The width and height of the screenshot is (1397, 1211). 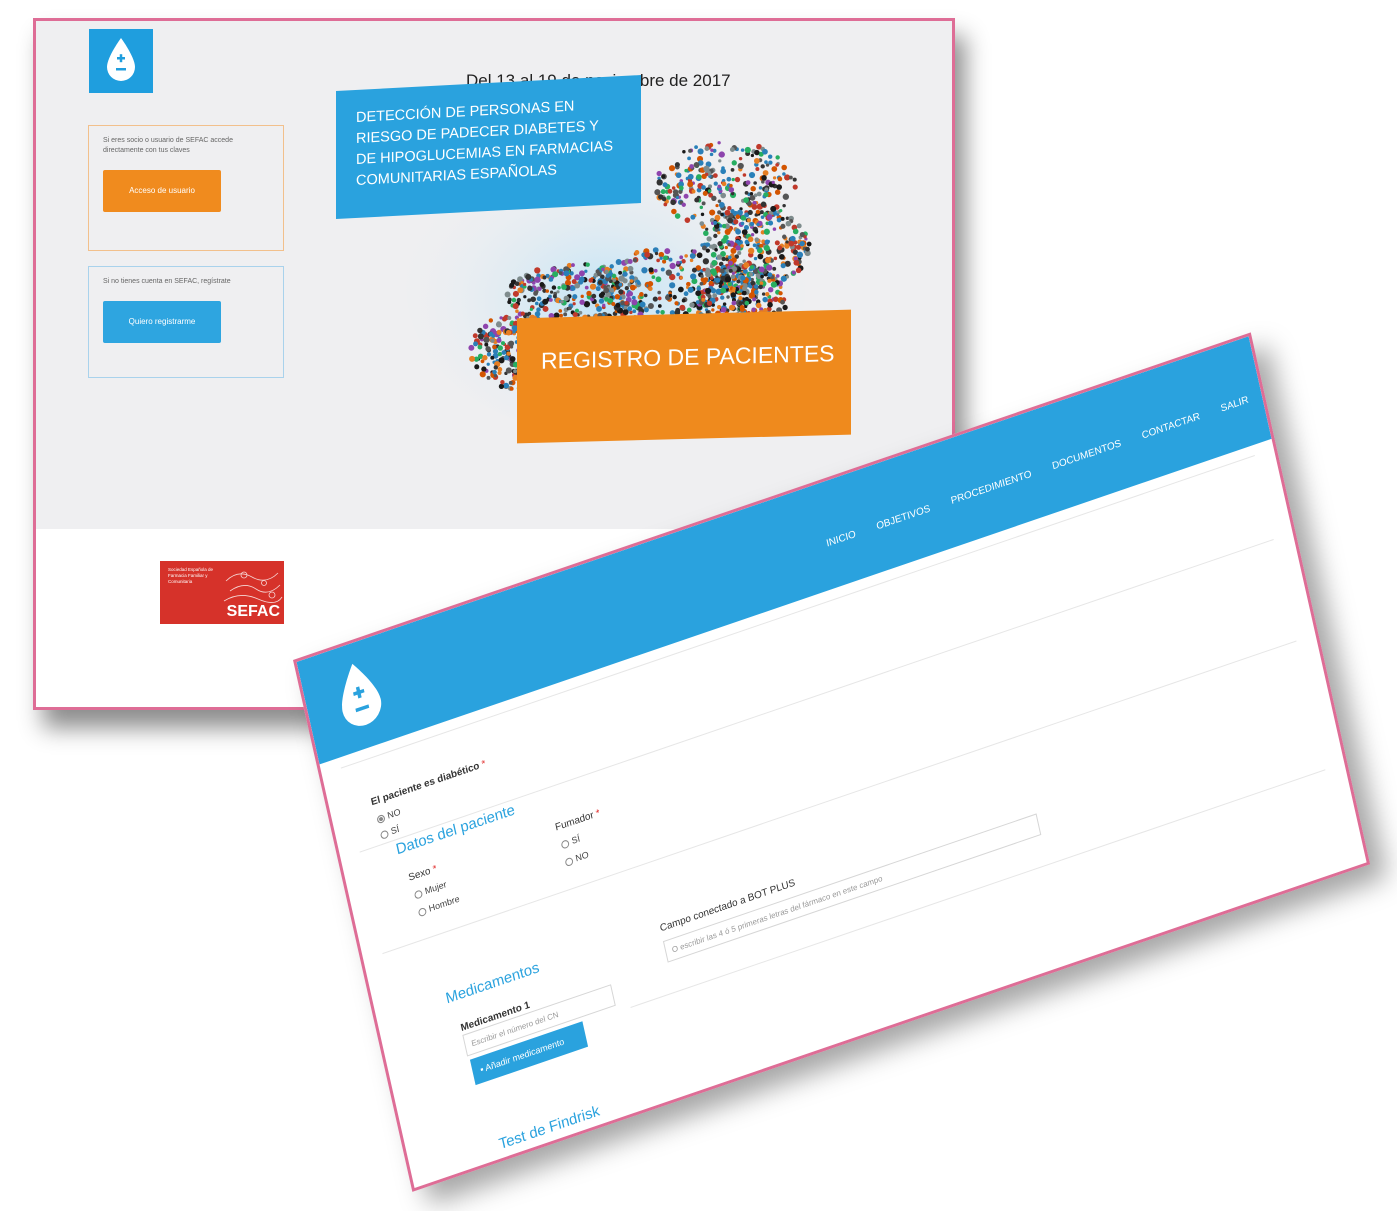 I want to click on smoker-option-si: SÍ, so click(x=570, y=841).